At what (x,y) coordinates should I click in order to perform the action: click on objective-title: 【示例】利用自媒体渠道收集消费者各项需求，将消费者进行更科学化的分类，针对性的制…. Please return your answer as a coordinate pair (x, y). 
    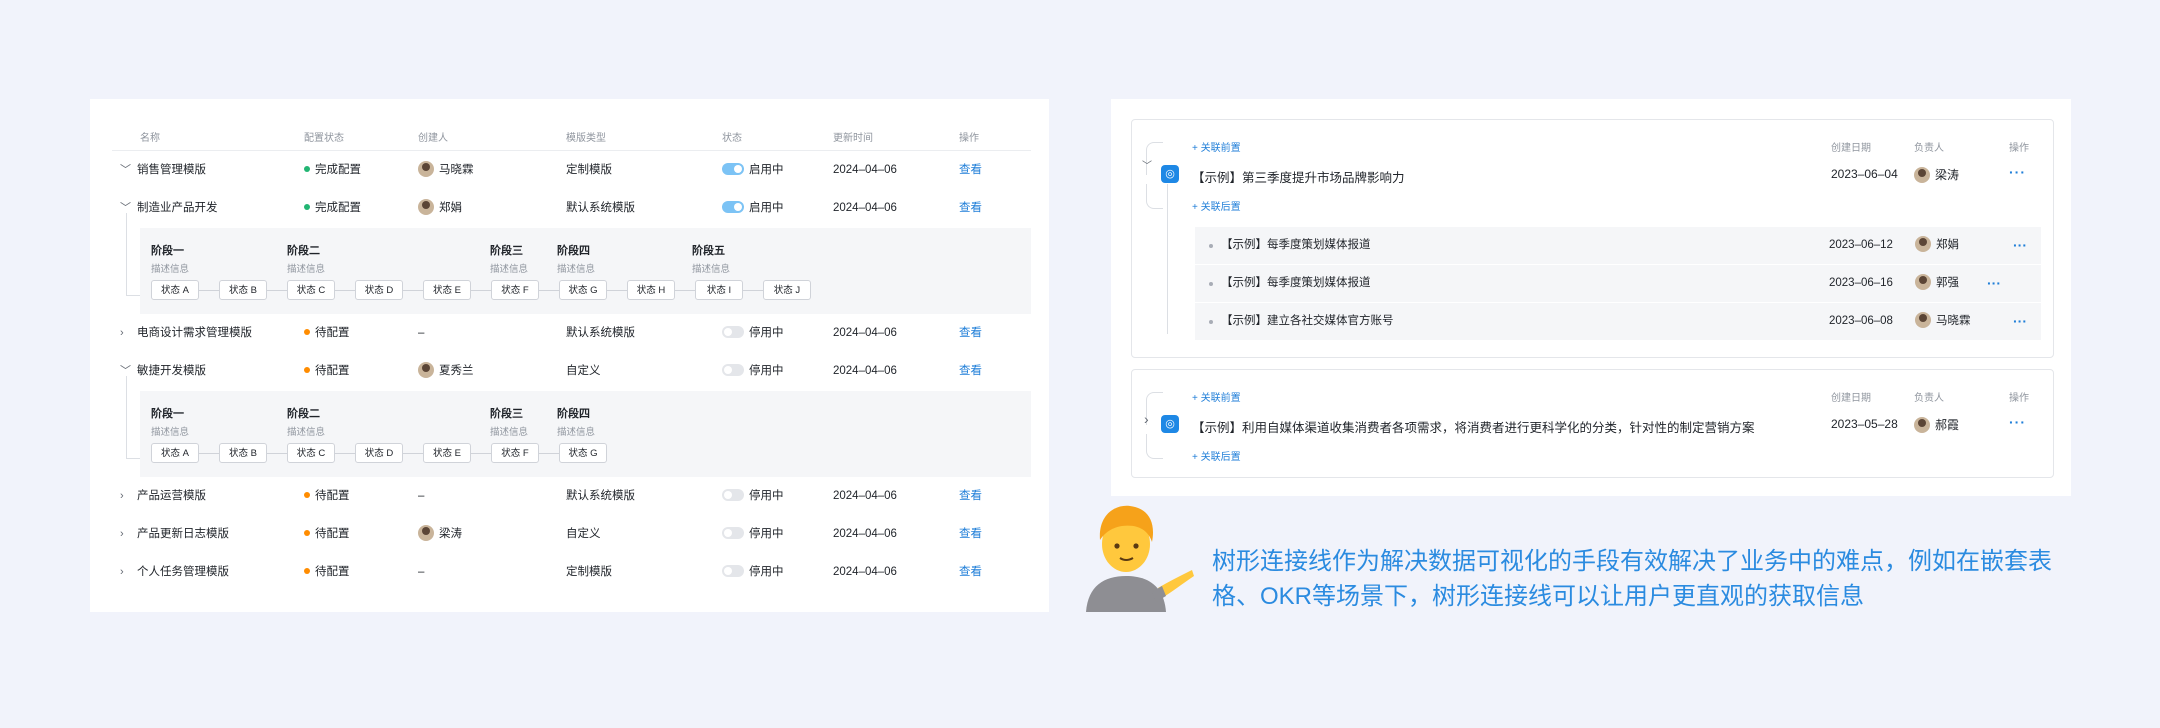
    Looking at the image, I should click on (1473, 426).